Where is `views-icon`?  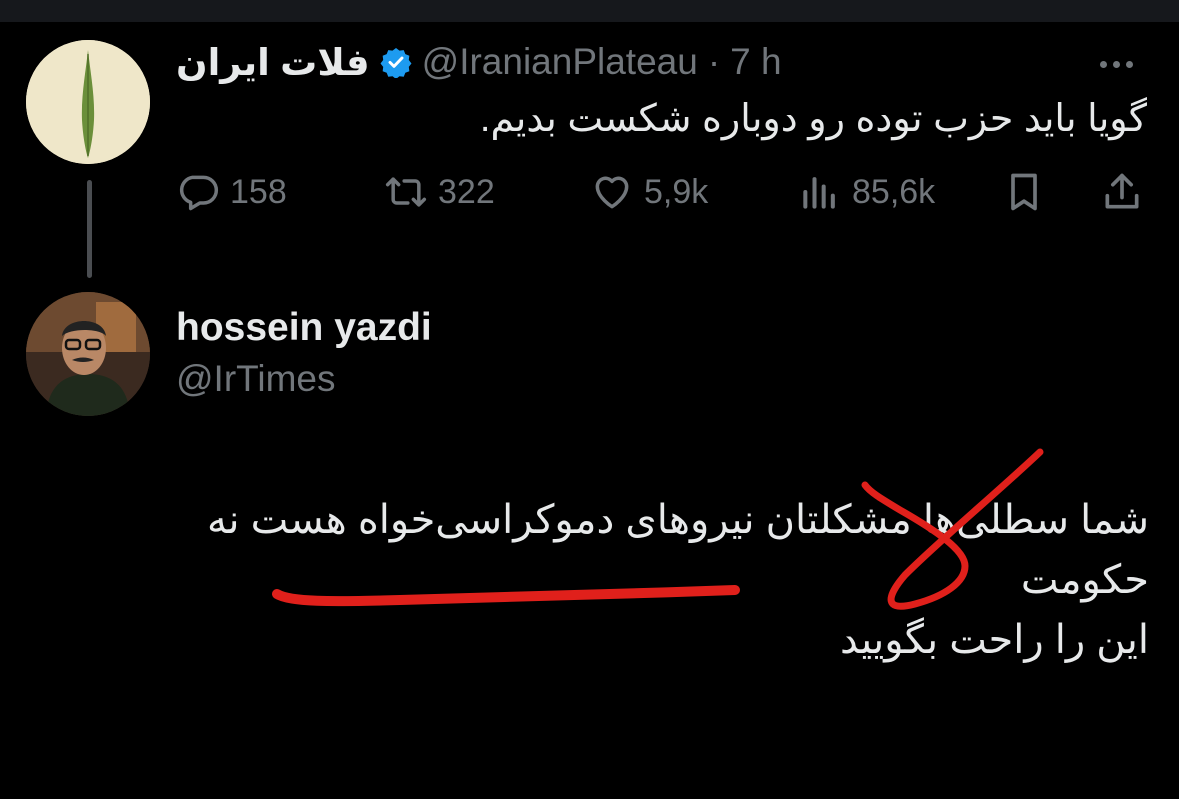
views-icon is located at coordinates (819, 193).